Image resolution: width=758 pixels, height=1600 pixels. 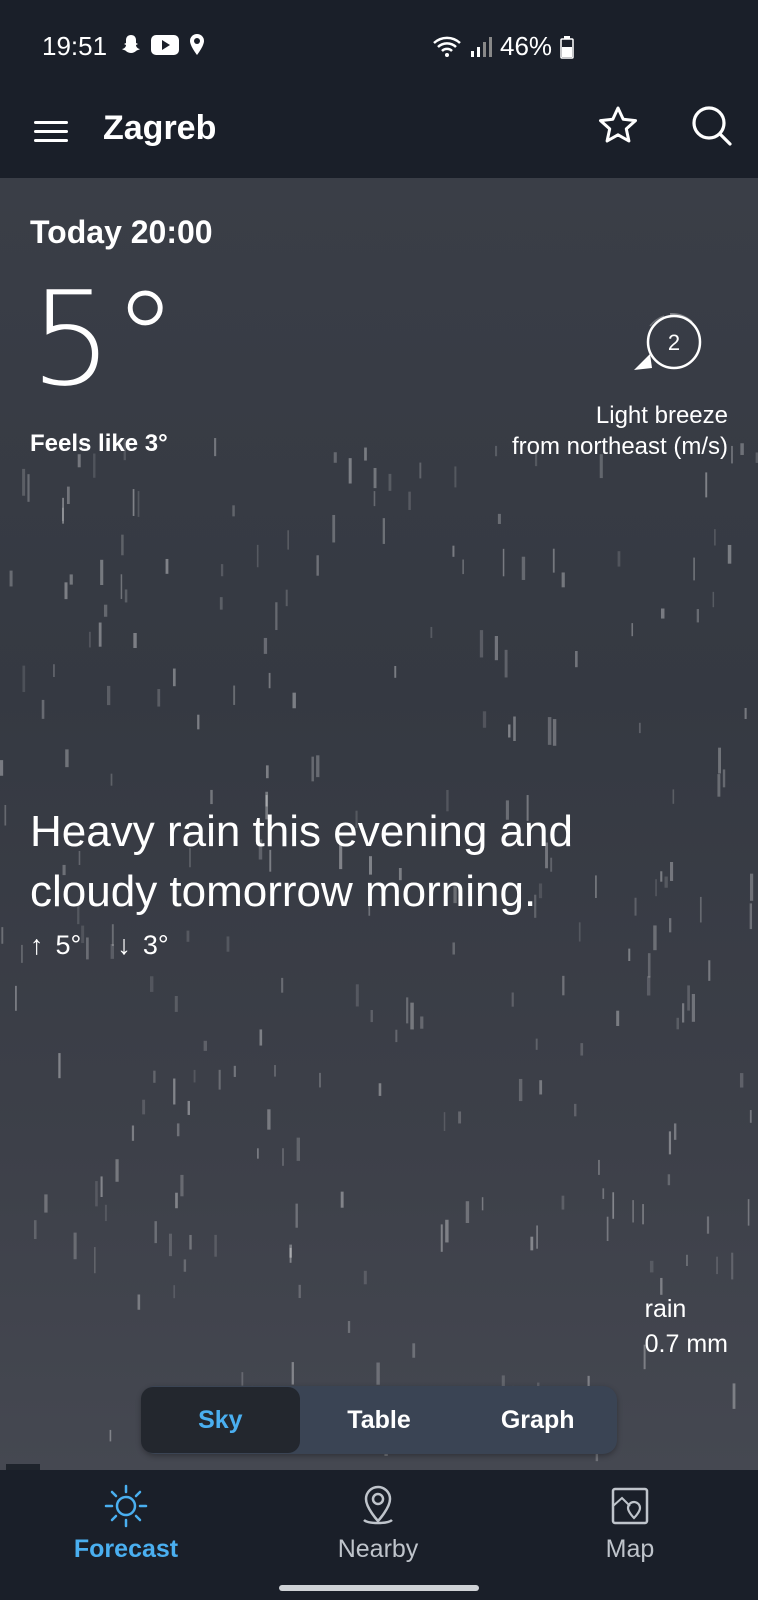 I want to click on location-pin-icon, so click(x=378, y=1505).